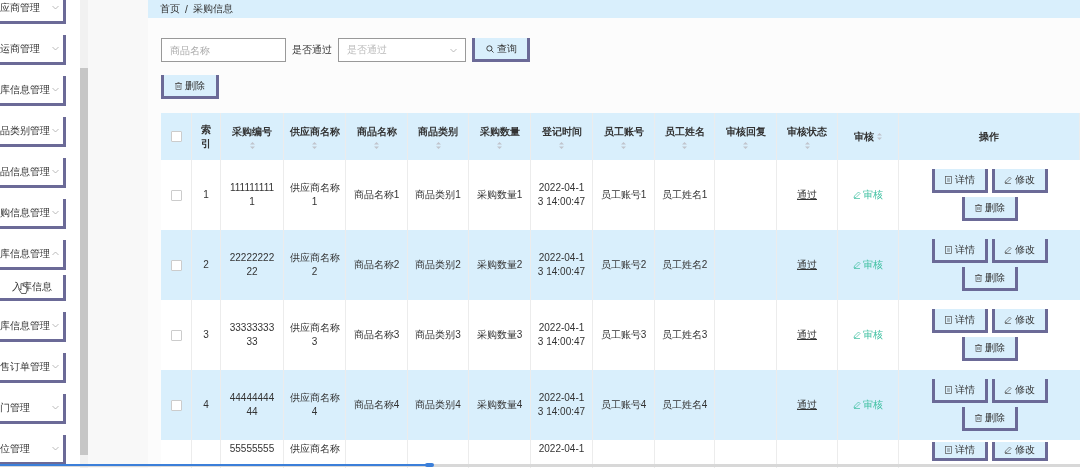 Image resolution: width=1080 pixels, height=468 pixels. I want to click on time-cell: 2022-04-1, so click(561, 449).